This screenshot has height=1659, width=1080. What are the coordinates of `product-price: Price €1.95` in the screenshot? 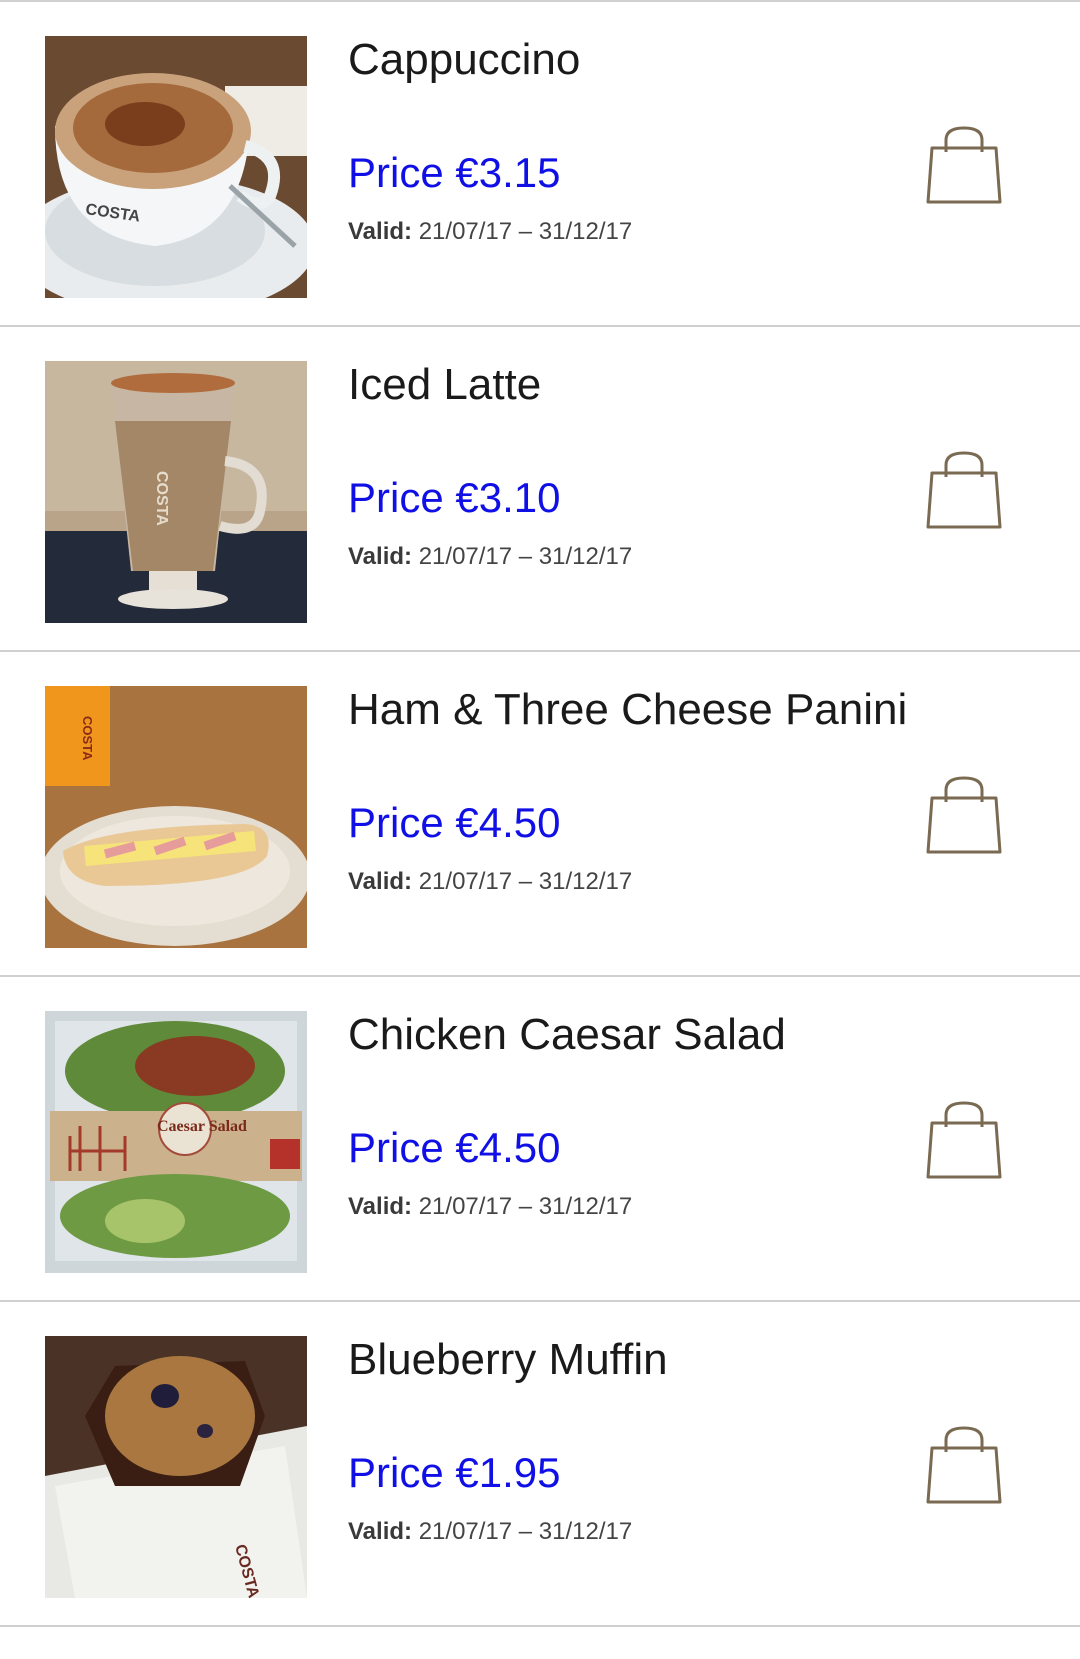 It's located at (454, 1472).